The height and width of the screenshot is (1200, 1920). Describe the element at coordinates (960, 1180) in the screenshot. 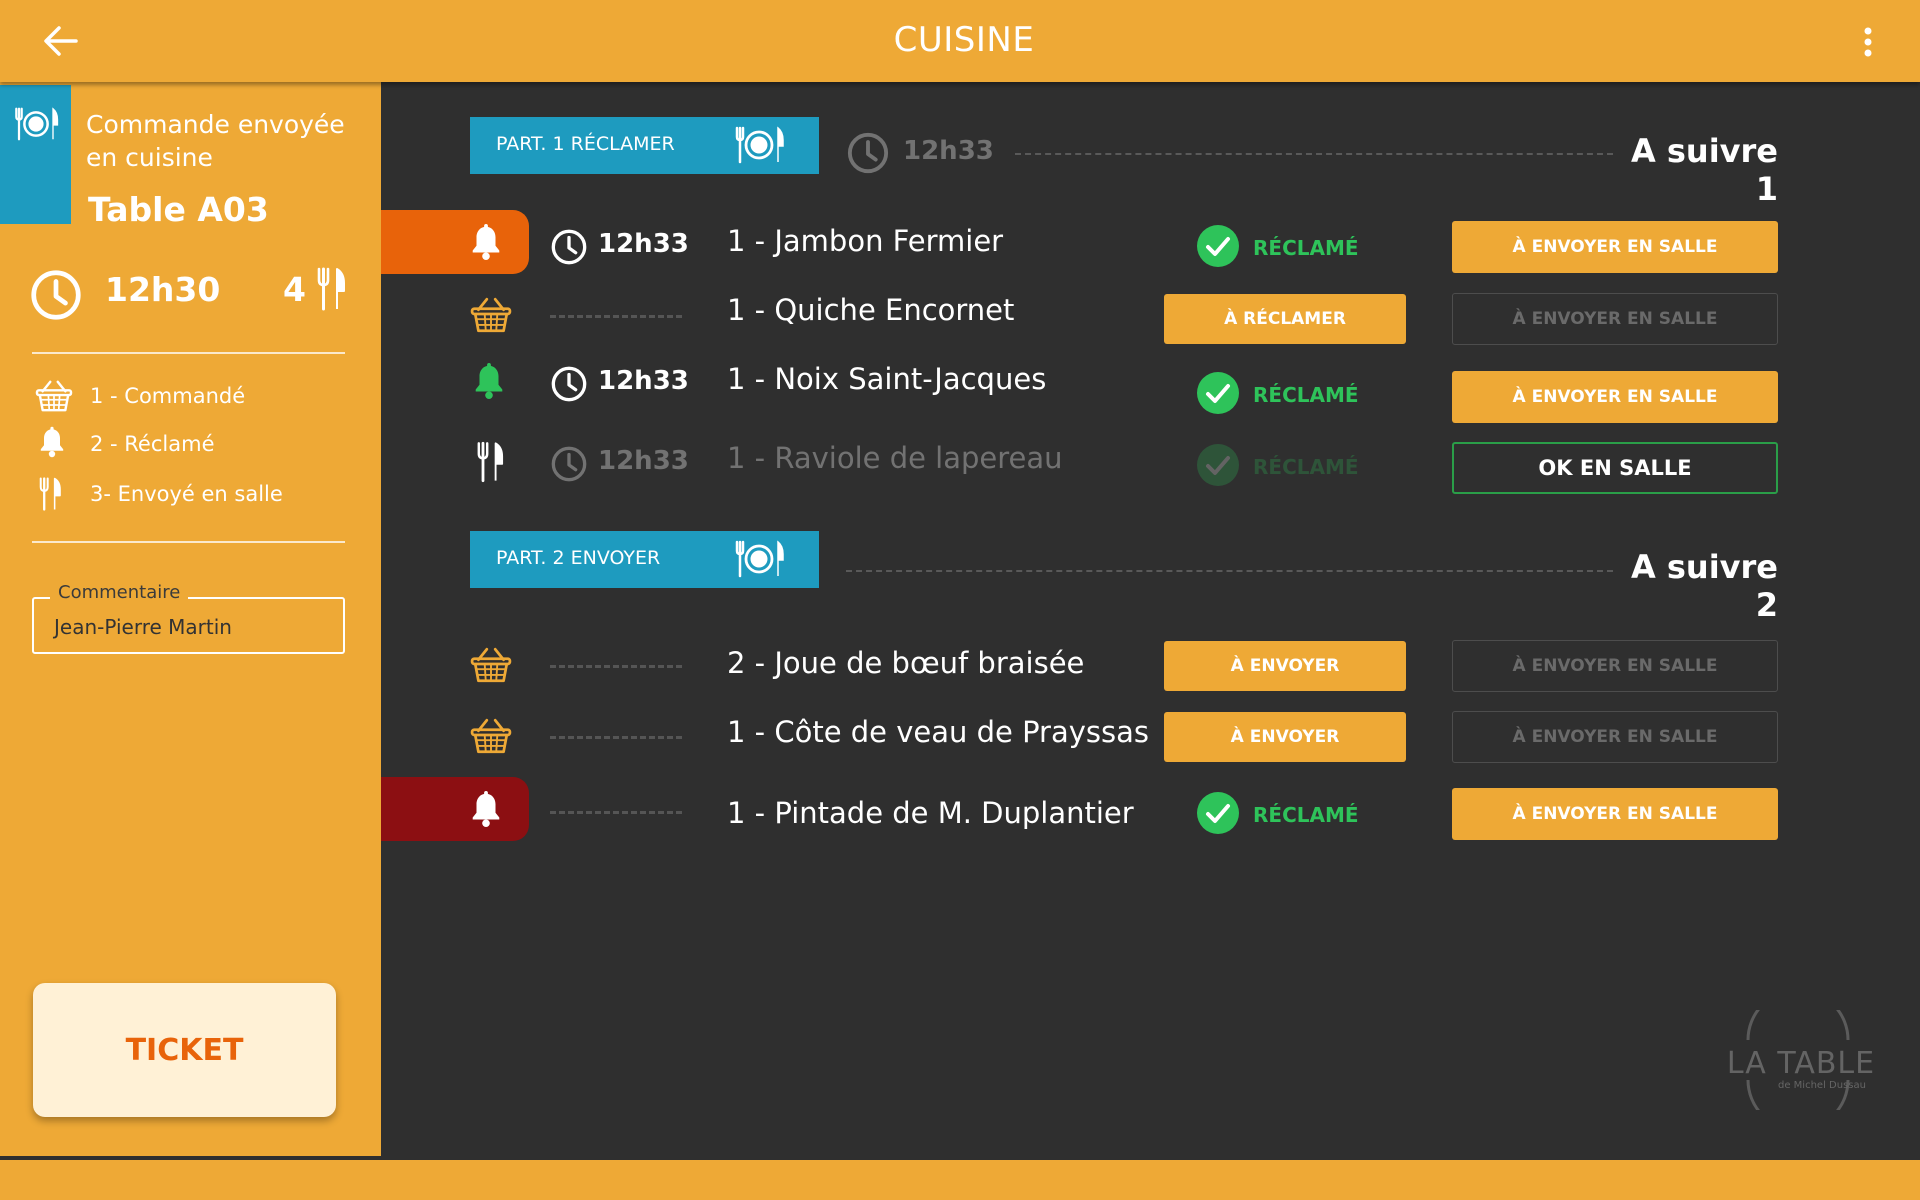

I see `bottom-bar` at that location.